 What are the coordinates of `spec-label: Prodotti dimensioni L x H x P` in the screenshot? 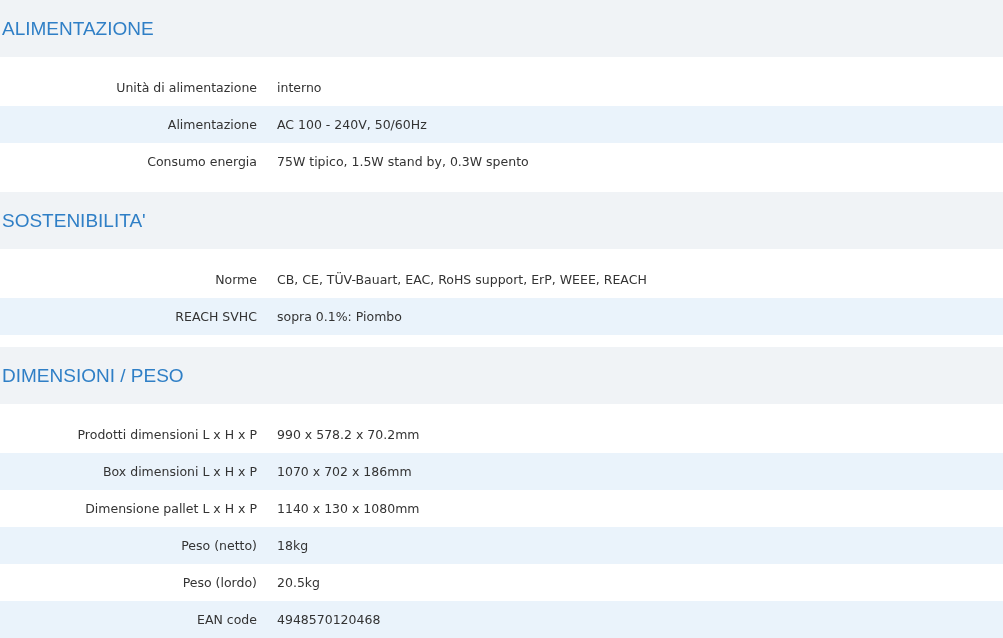 It's located at (166, 434).